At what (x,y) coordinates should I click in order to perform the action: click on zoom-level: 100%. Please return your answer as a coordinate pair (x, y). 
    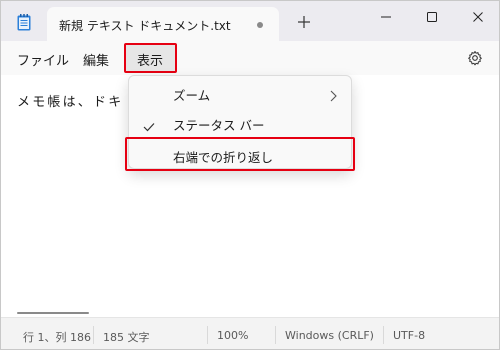
    Looking at the image, I should click on (233, 335).